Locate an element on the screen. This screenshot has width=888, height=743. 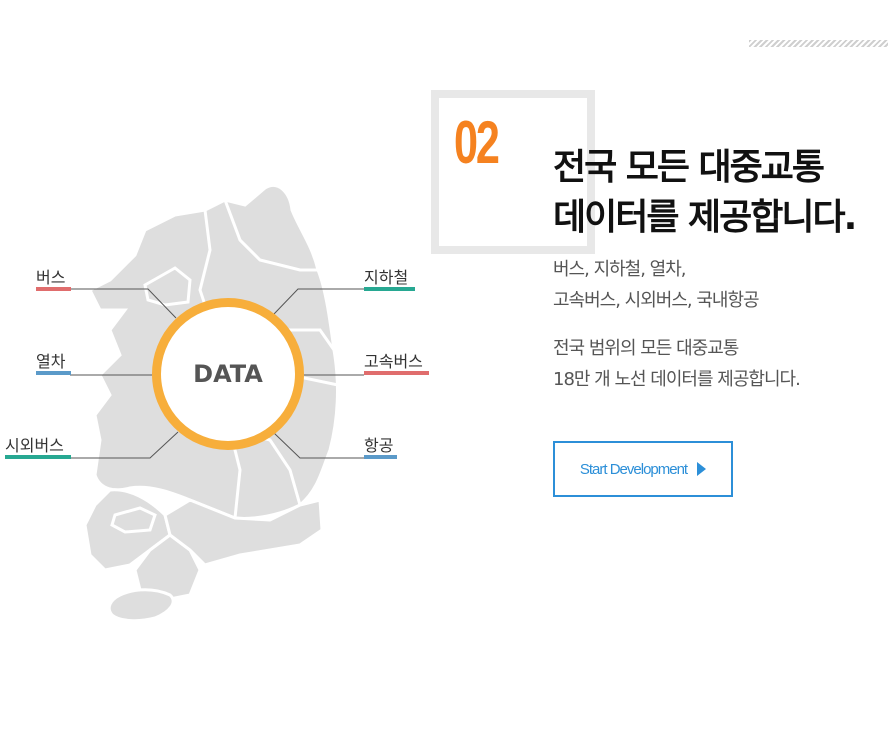
category-air-bar is located at coordinates (380, 457).